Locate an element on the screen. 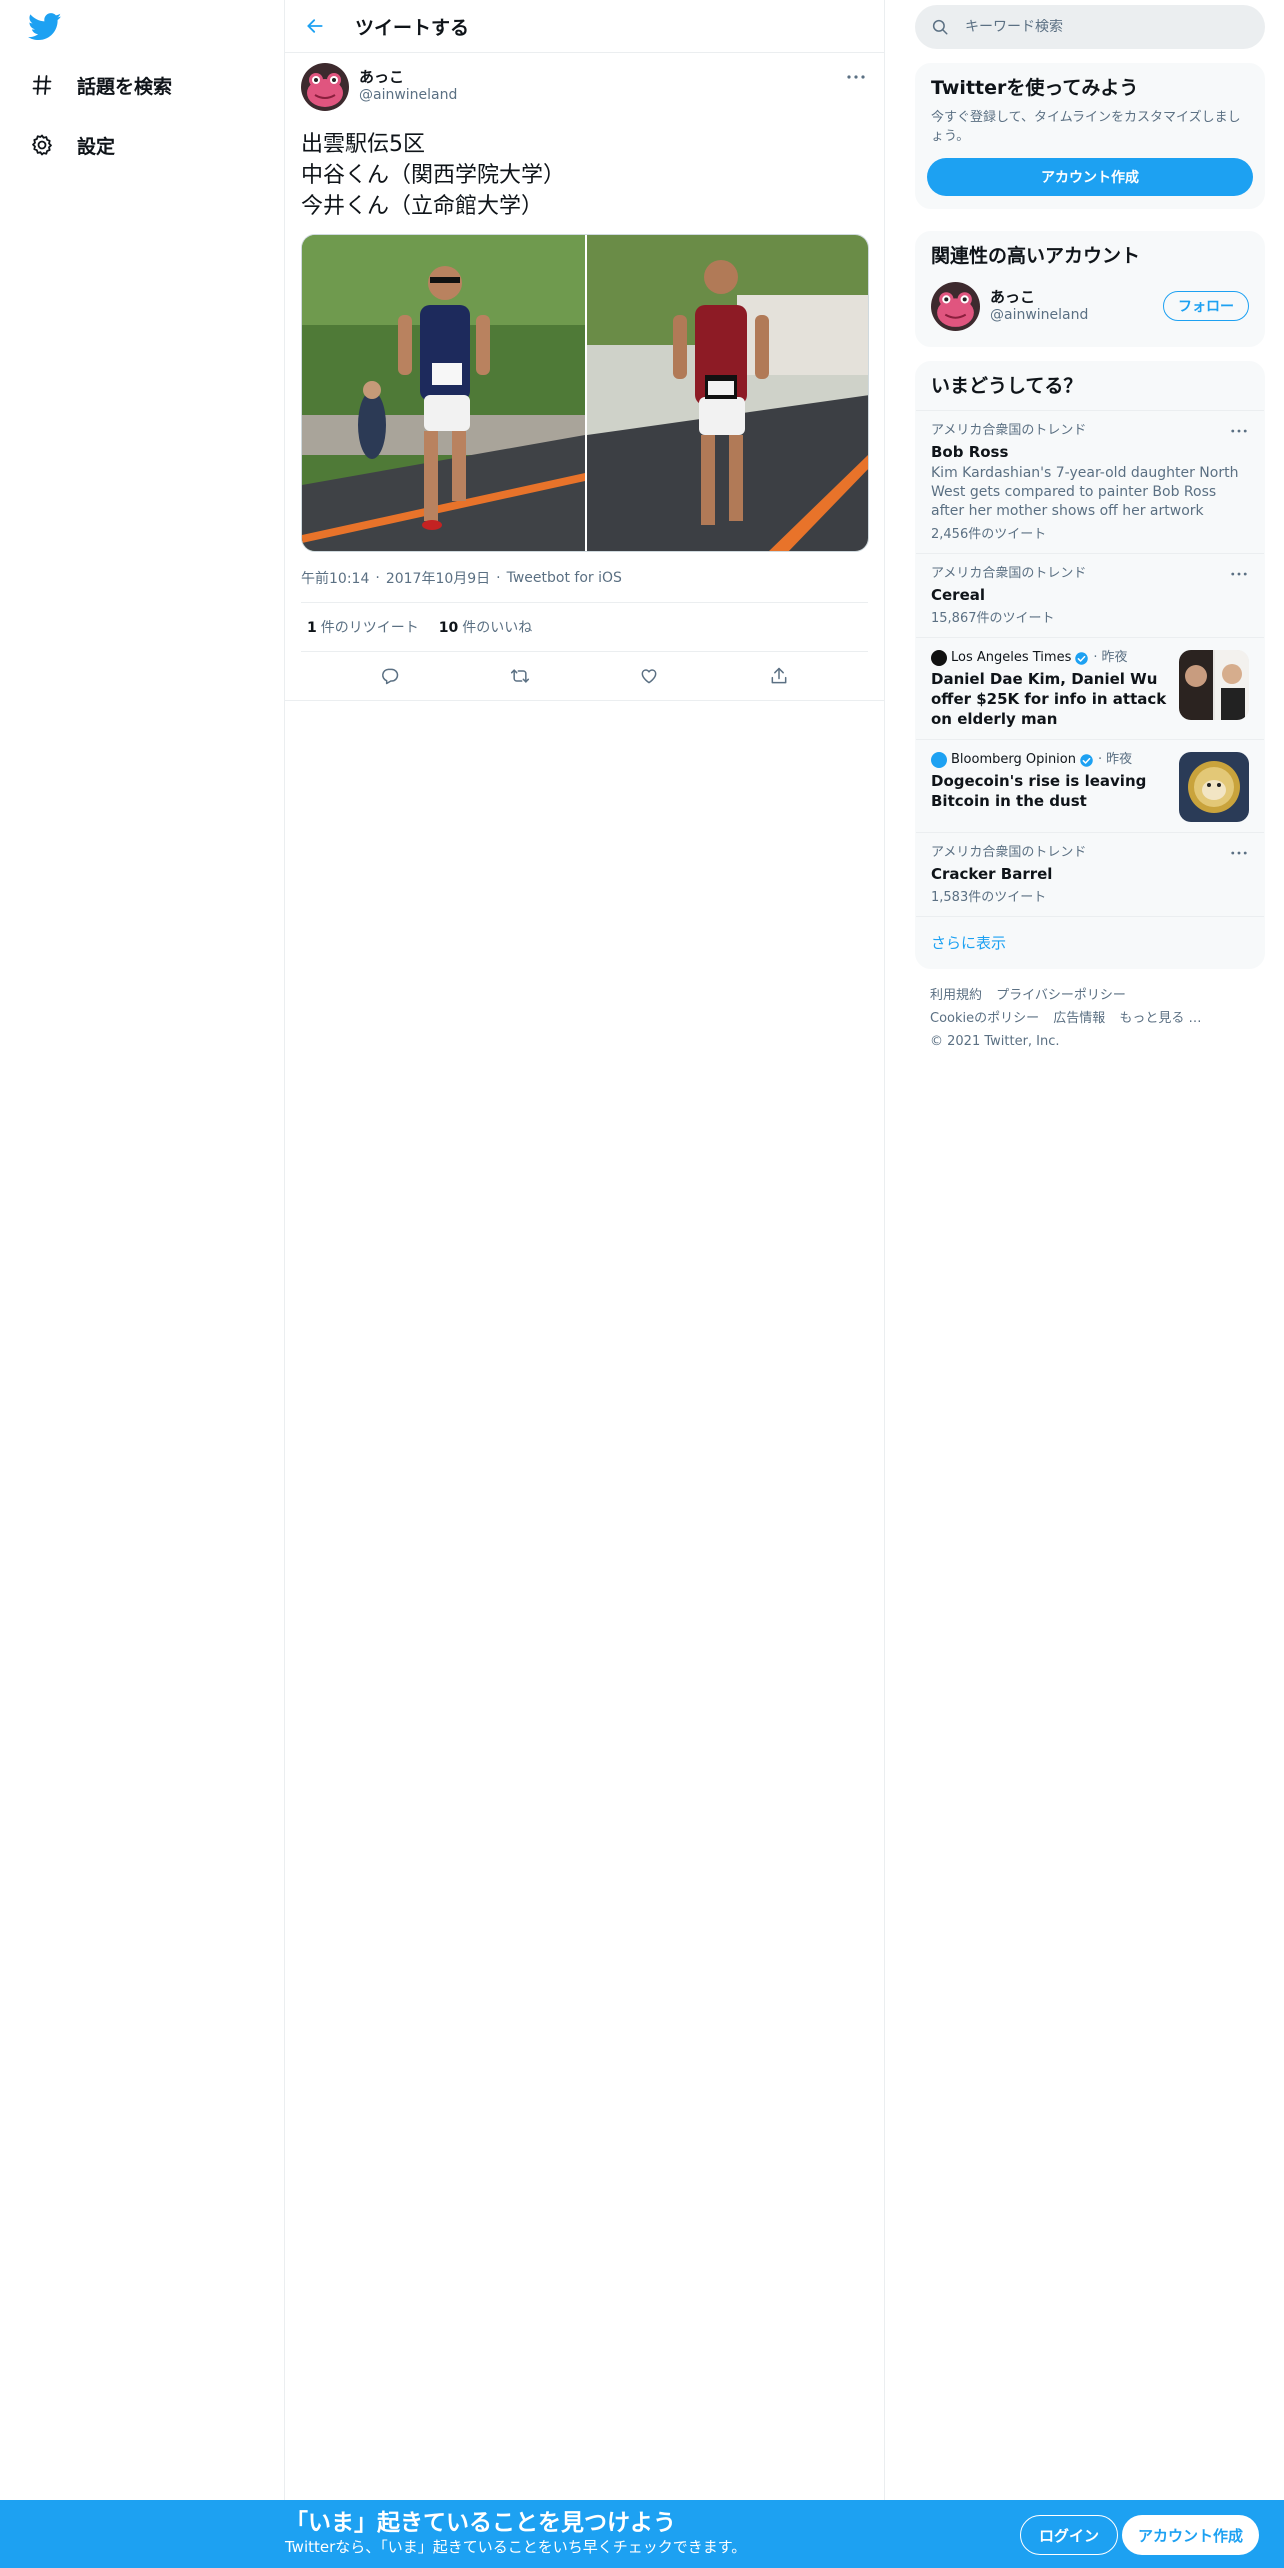 This screenshot has height=2568, width=1284. footer-link: プライバシーポリシー is located at coordinates (1061, 995).